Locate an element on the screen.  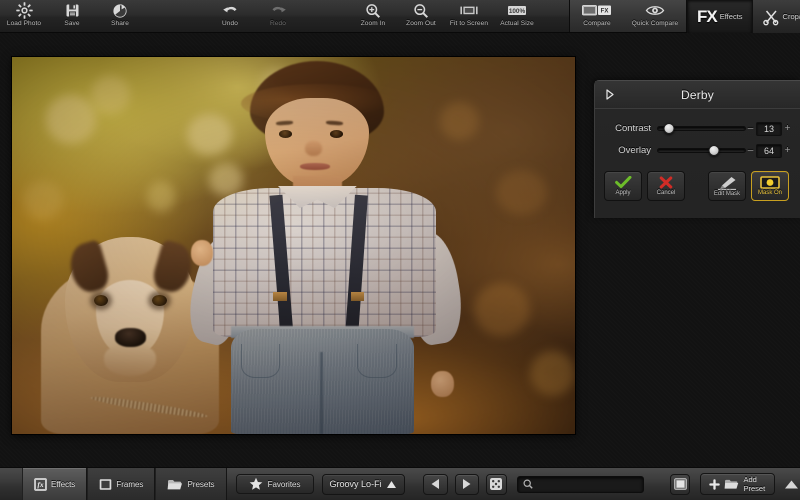
apply-button: Apply is located at coordinates (623, 186).